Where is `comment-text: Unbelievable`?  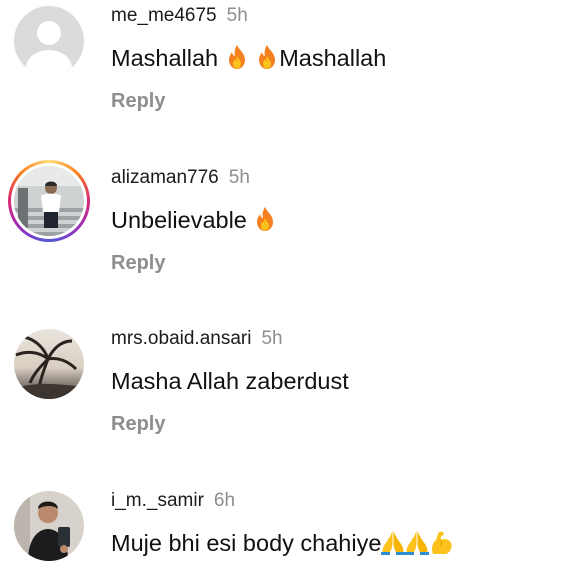
comment-text: Unbelievable is located at coordinates (194, 220).